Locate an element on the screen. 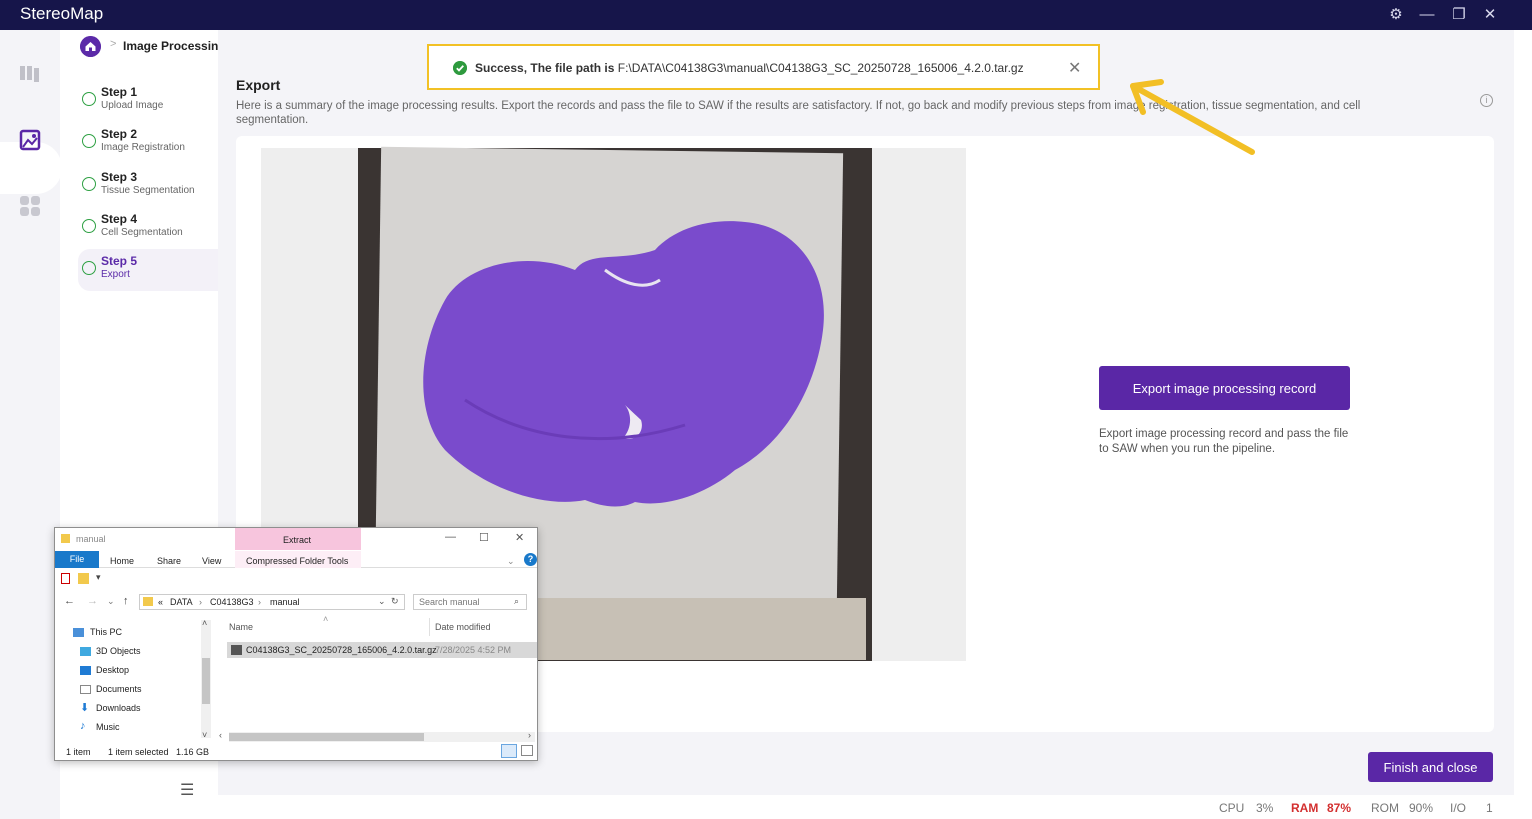  tab-home: Home is located at coordinates (122, 561).